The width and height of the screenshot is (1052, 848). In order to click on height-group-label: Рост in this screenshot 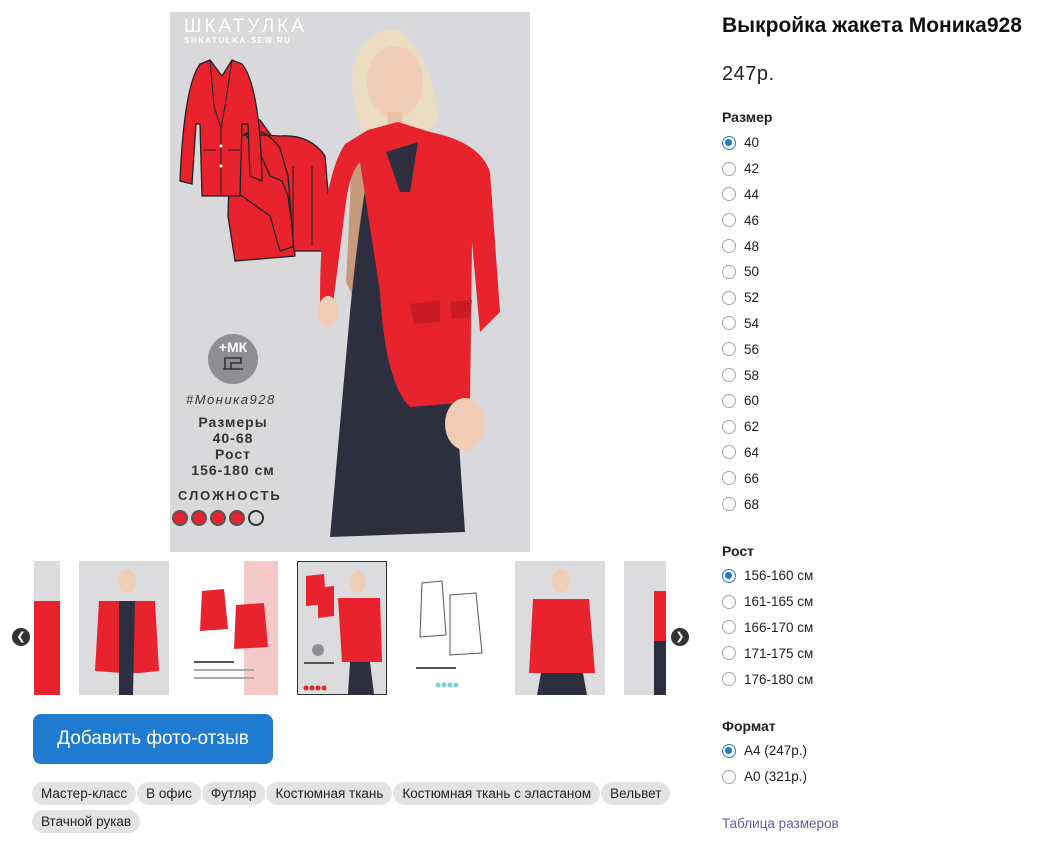, I will do `click(738, 551)`.